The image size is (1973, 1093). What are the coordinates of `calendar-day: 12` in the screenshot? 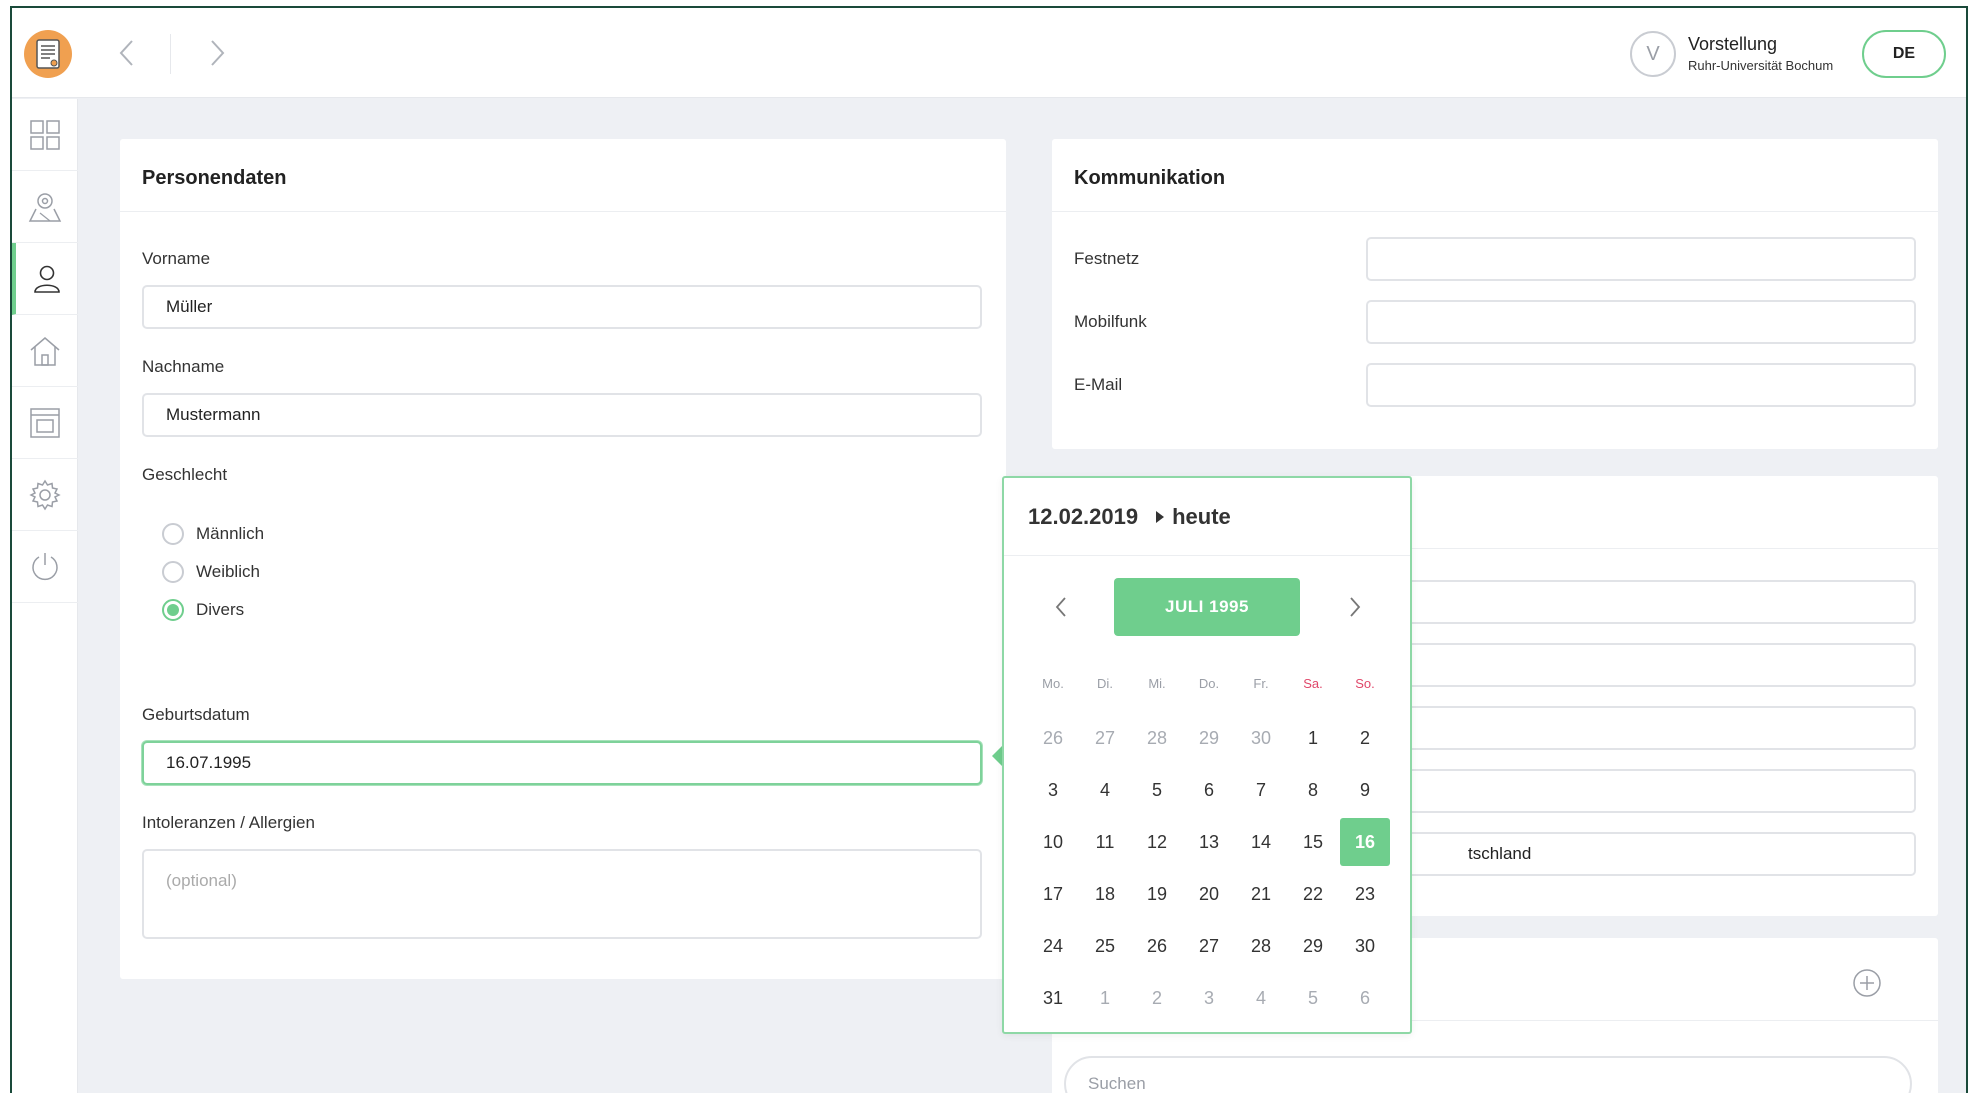 It's located at (1157, 842).